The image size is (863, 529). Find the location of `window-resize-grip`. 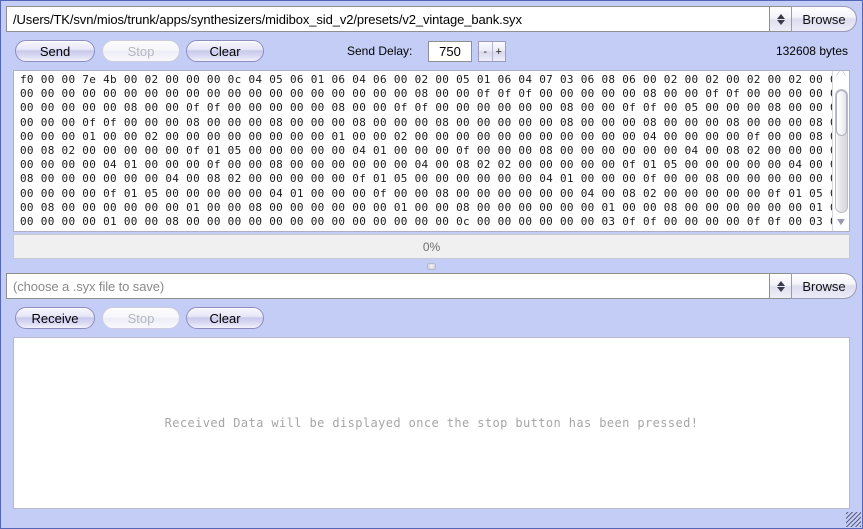

window-resize-grip is located at coordinates (853, 519).